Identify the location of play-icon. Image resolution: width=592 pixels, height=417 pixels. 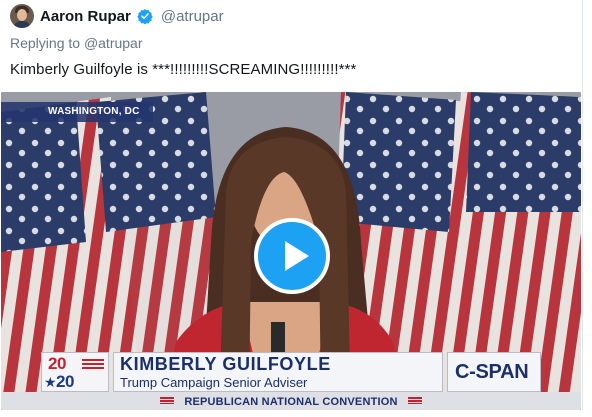
(297, 256).